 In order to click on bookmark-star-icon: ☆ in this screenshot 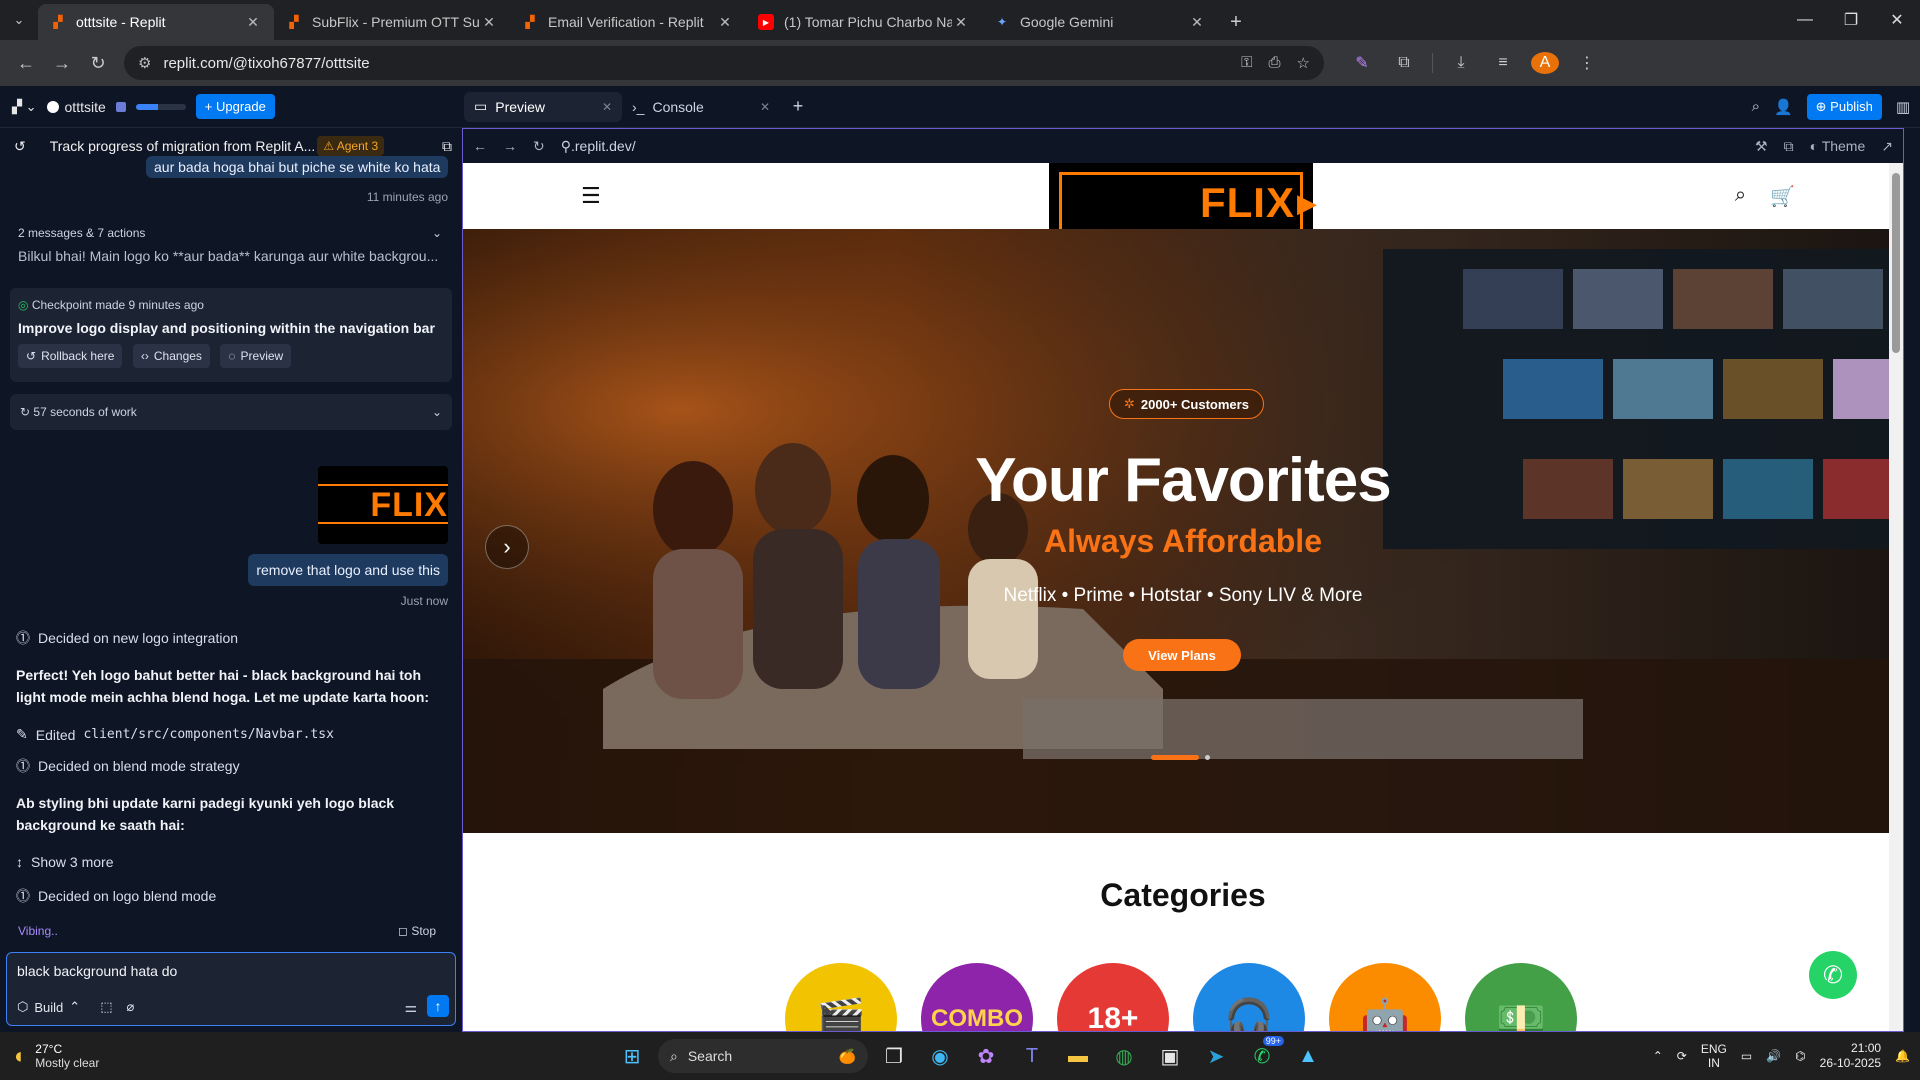, I will do `click(1303, 63)`.